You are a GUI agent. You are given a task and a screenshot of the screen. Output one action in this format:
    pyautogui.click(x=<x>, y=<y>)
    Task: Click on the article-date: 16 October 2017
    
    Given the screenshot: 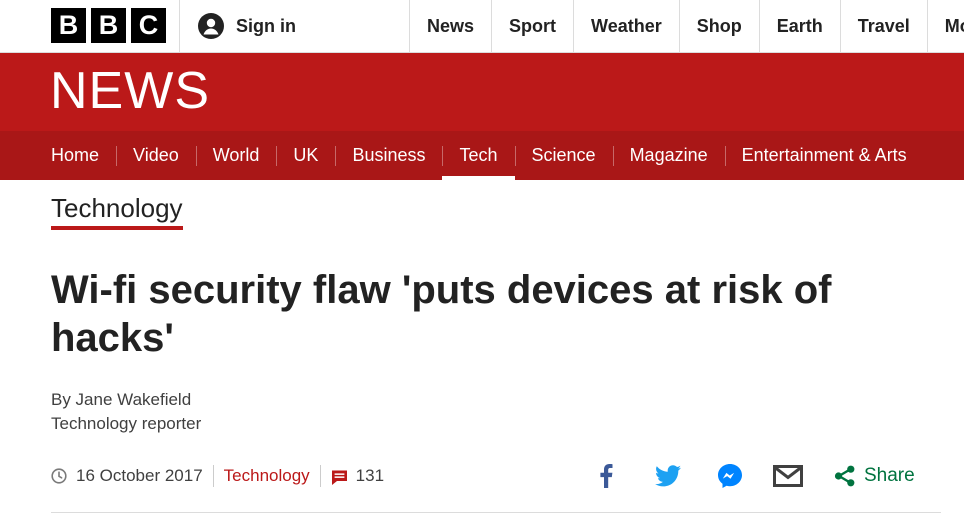 What is the action you would take?
    pyautogui.click(x=139, y=475)
    